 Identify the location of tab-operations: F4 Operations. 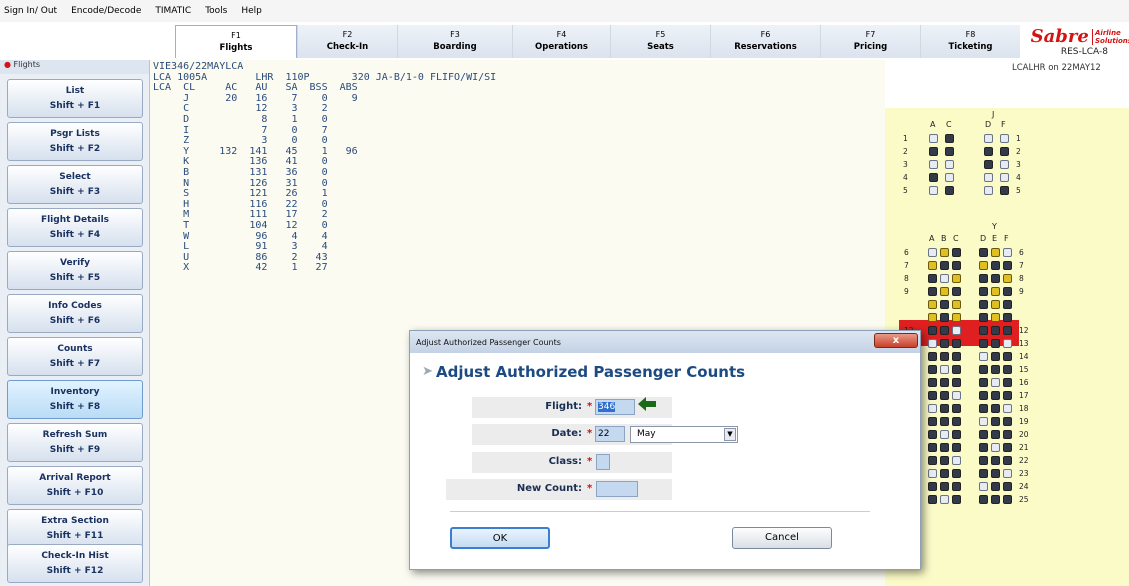
(561, 41).